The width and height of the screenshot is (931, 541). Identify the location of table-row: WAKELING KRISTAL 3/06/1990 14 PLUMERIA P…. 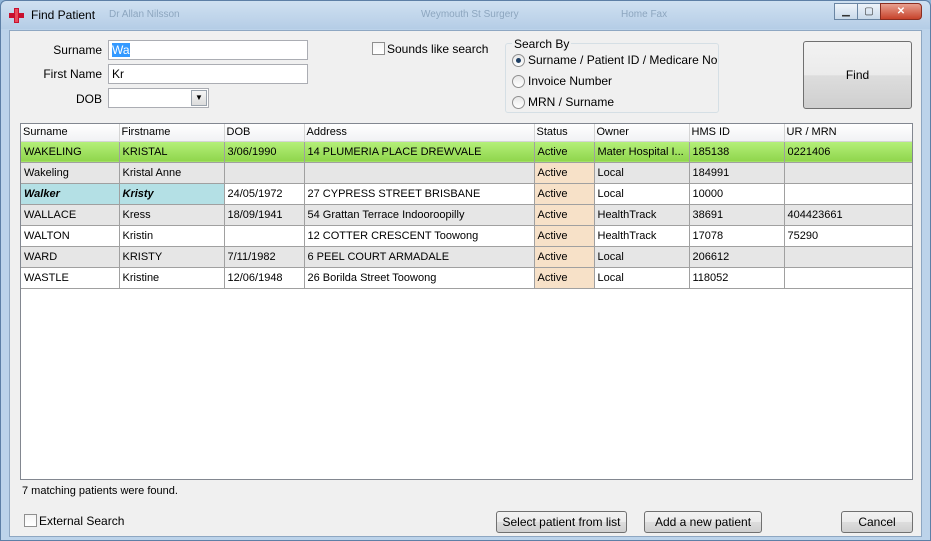
(466, 152).